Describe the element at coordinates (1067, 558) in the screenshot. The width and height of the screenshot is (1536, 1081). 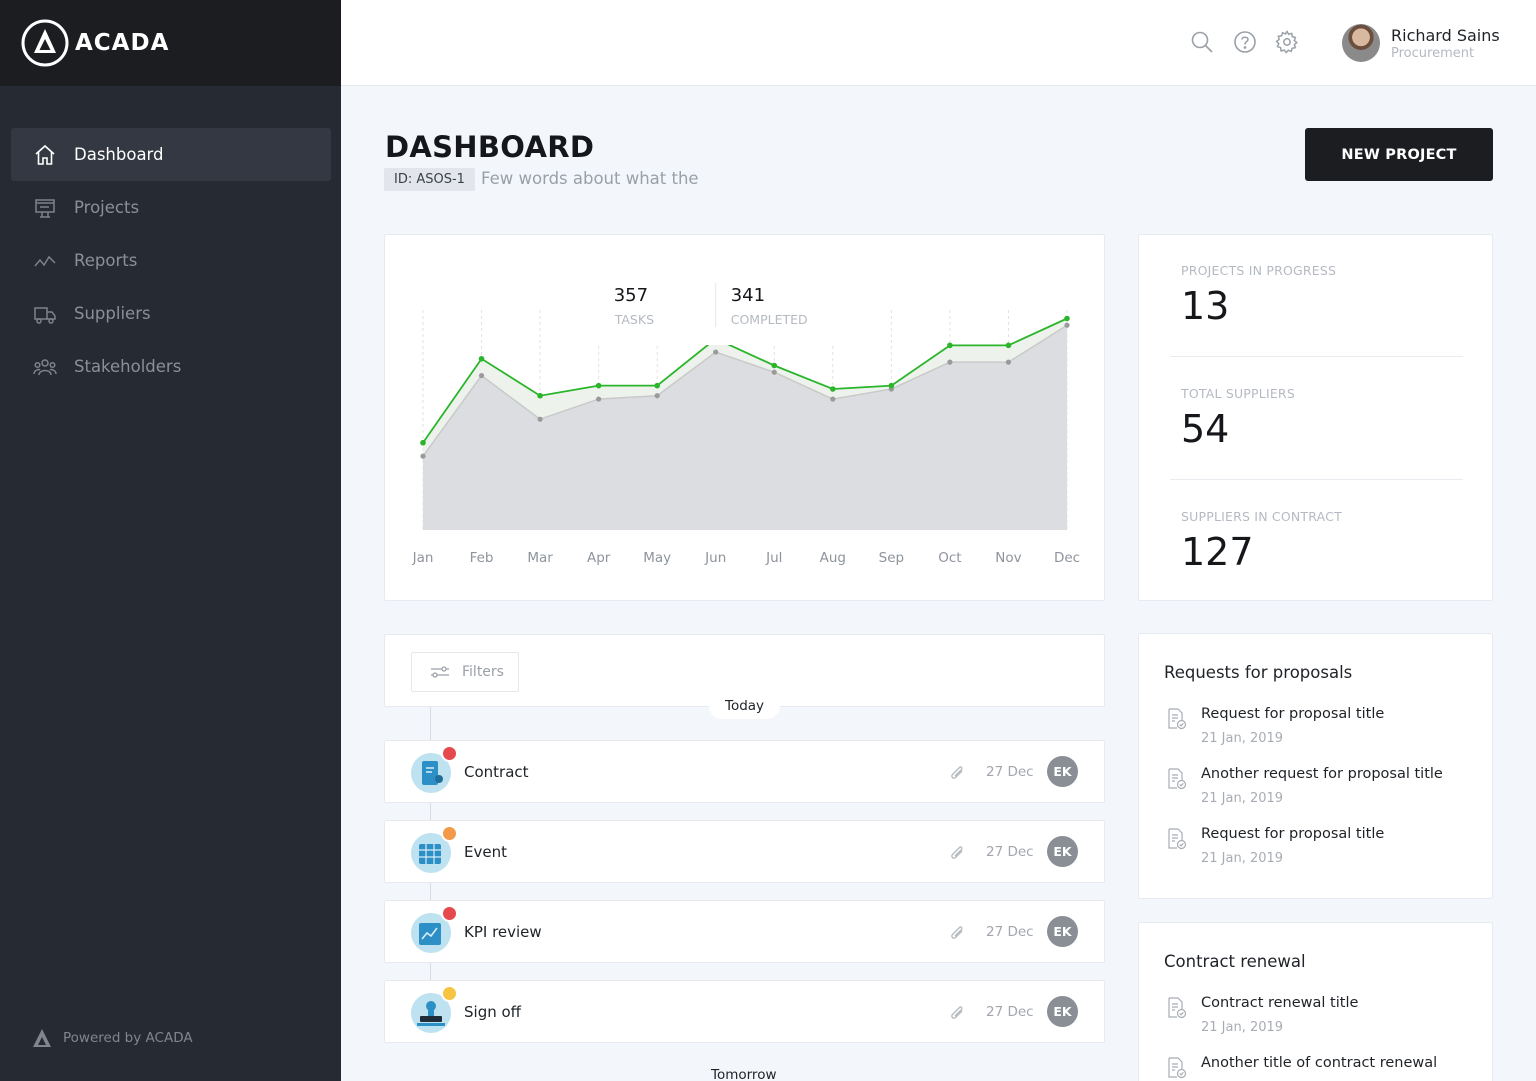
I see `x-axis-label: Dec` at that location.